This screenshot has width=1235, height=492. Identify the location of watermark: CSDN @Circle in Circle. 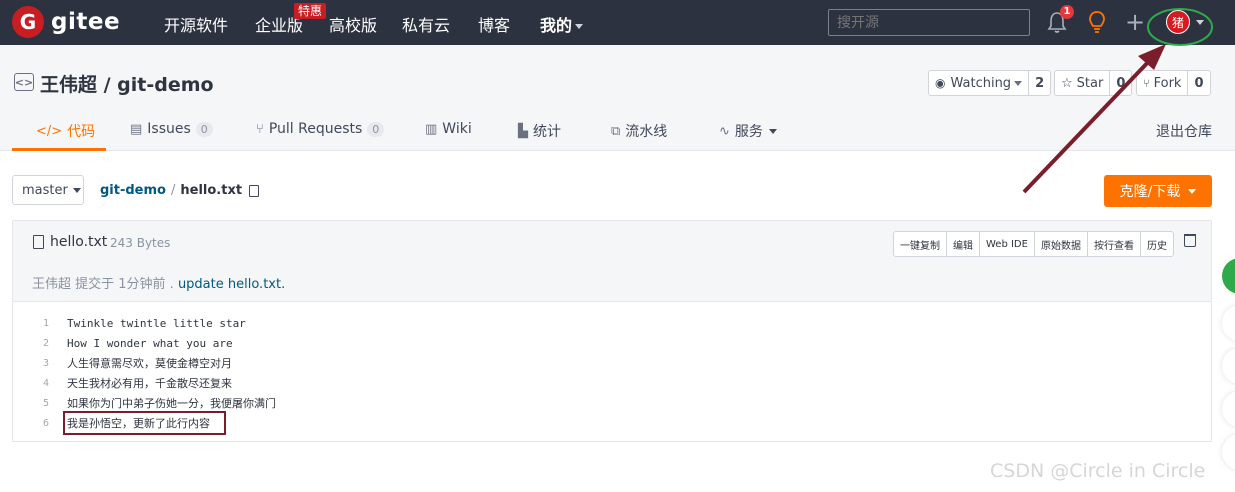
(1098, 471).